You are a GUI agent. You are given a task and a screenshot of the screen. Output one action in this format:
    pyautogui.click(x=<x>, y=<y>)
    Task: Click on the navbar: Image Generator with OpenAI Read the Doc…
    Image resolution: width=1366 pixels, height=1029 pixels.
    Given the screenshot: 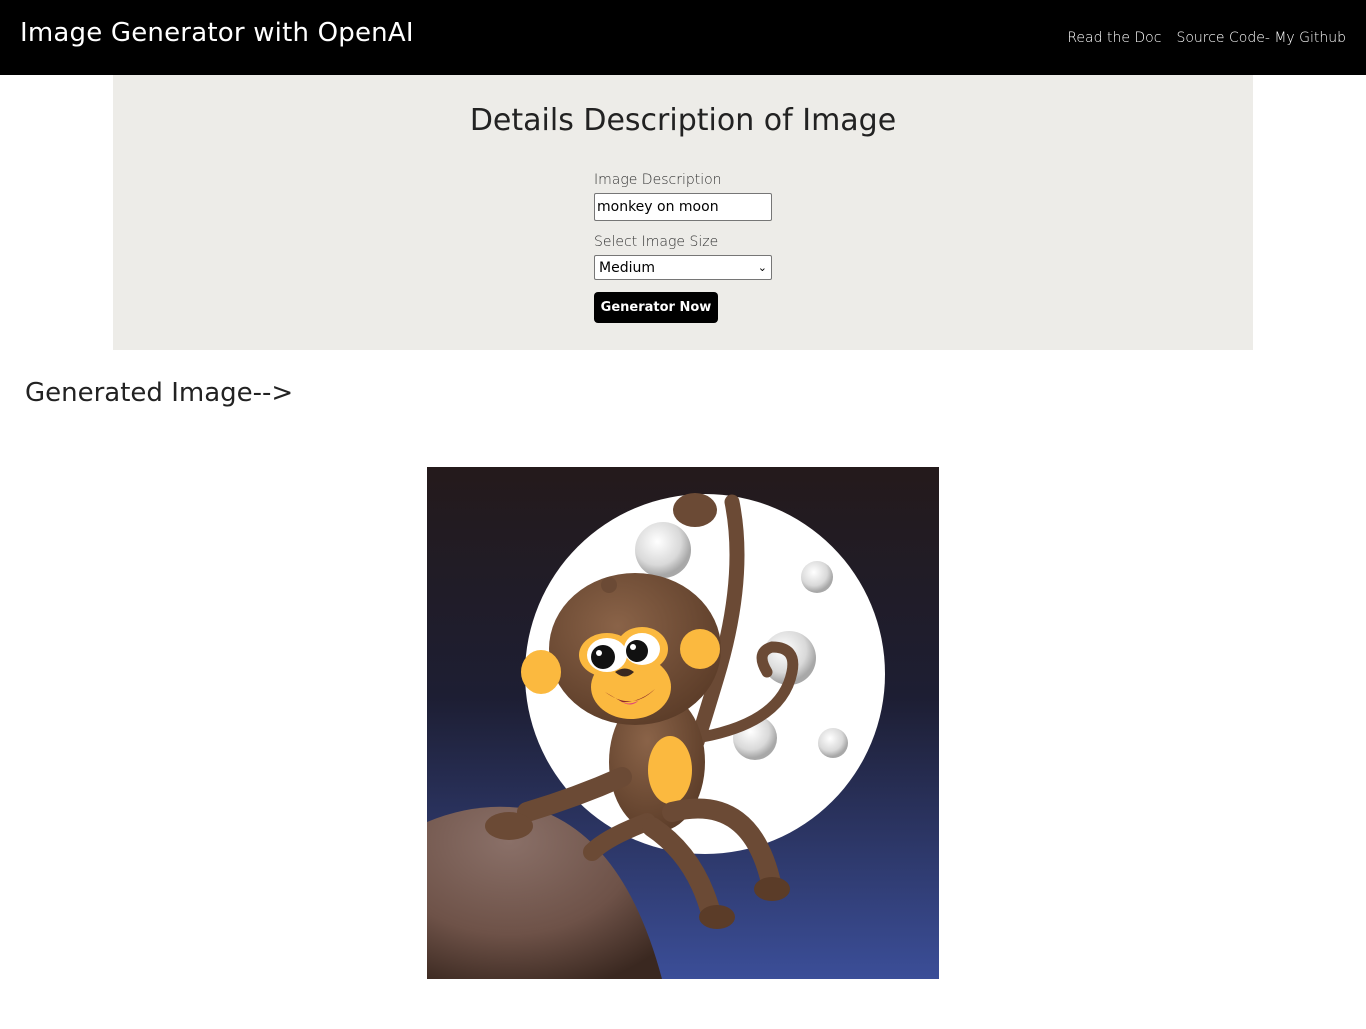 What is the action you would take?
    pyautogui.click(x=683, y=37)
    